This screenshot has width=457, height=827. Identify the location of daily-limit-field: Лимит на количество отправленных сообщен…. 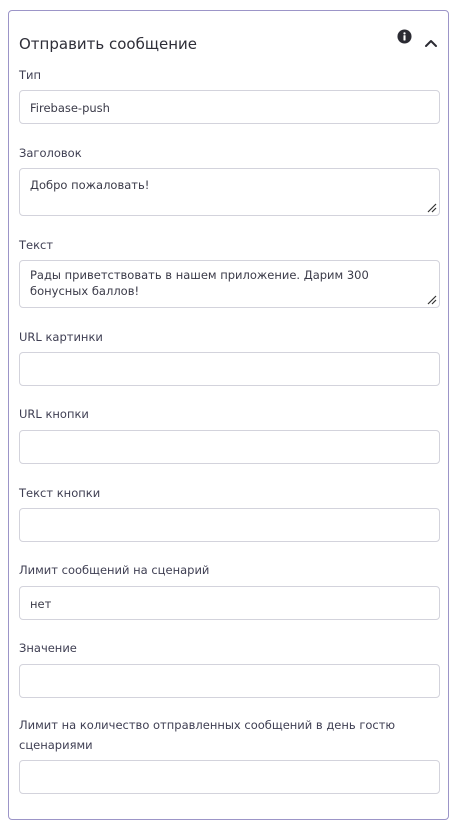
(229, 754).